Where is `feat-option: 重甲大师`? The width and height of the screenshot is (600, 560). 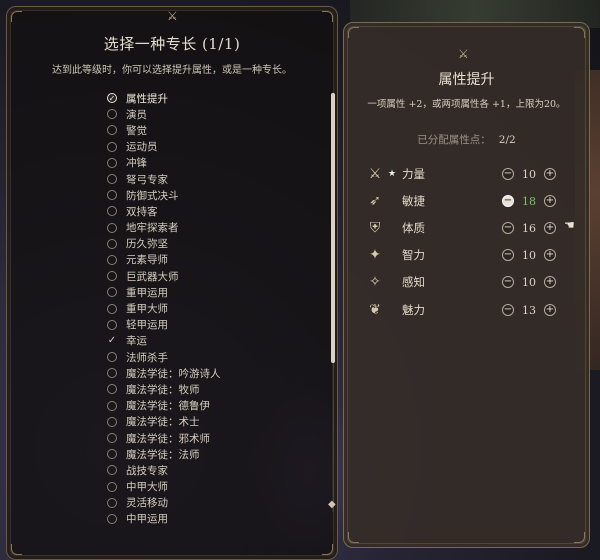 feat-option: 重甲大师 is located at coordinates (164, 308).